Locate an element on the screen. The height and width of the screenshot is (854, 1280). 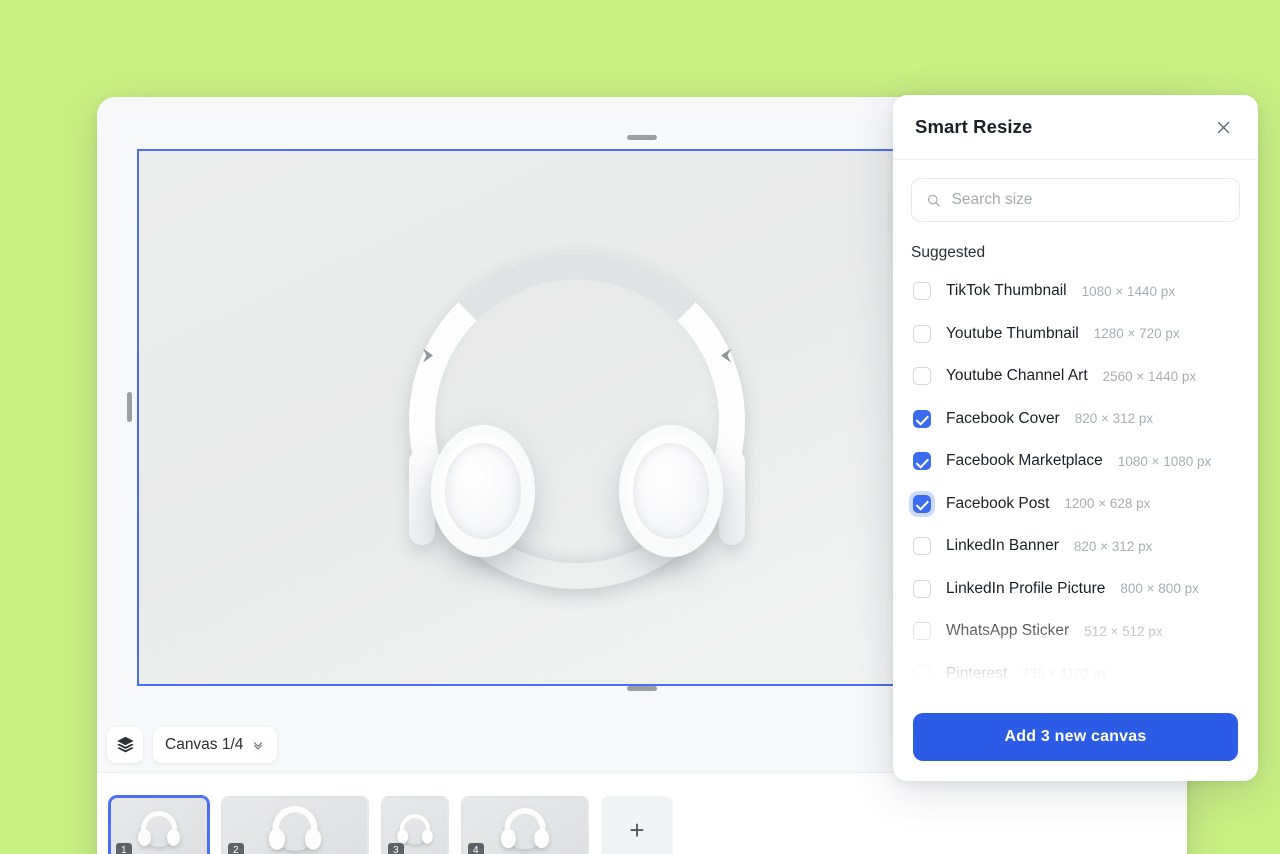
size-option-row: Facebook Post 1200 × 628 px is located at coordinates (1075, 504).